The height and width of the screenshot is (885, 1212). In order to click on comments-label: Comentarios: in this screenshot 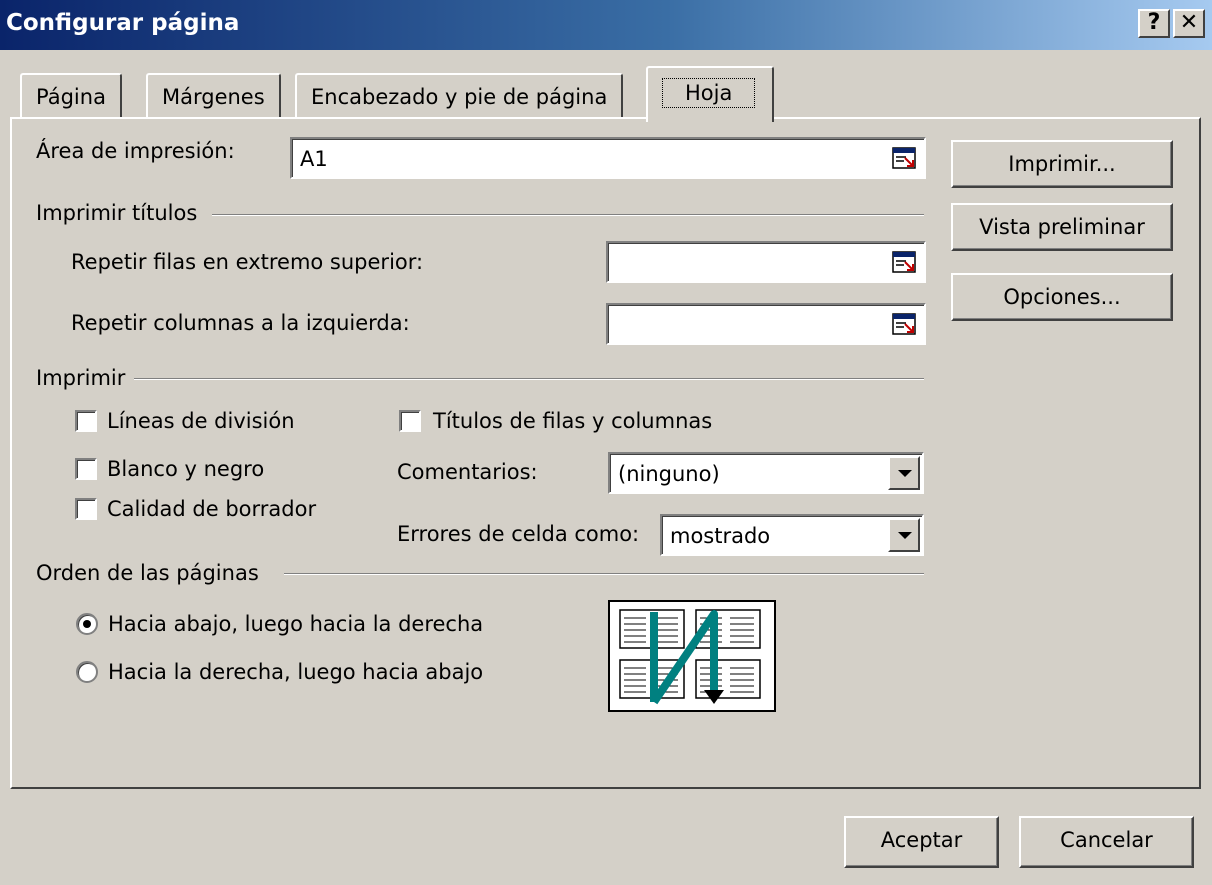, I will do `click(467, 472)`.